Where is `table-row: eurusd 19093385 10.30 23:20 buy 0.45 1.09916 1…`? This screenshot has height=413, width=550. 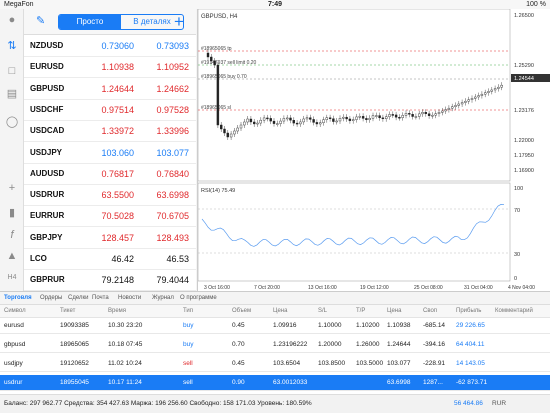 table-row: eurusd 19093385 10.30 23:20 buy 0.45 1.09916 1… is located at coordinates (275, 326).